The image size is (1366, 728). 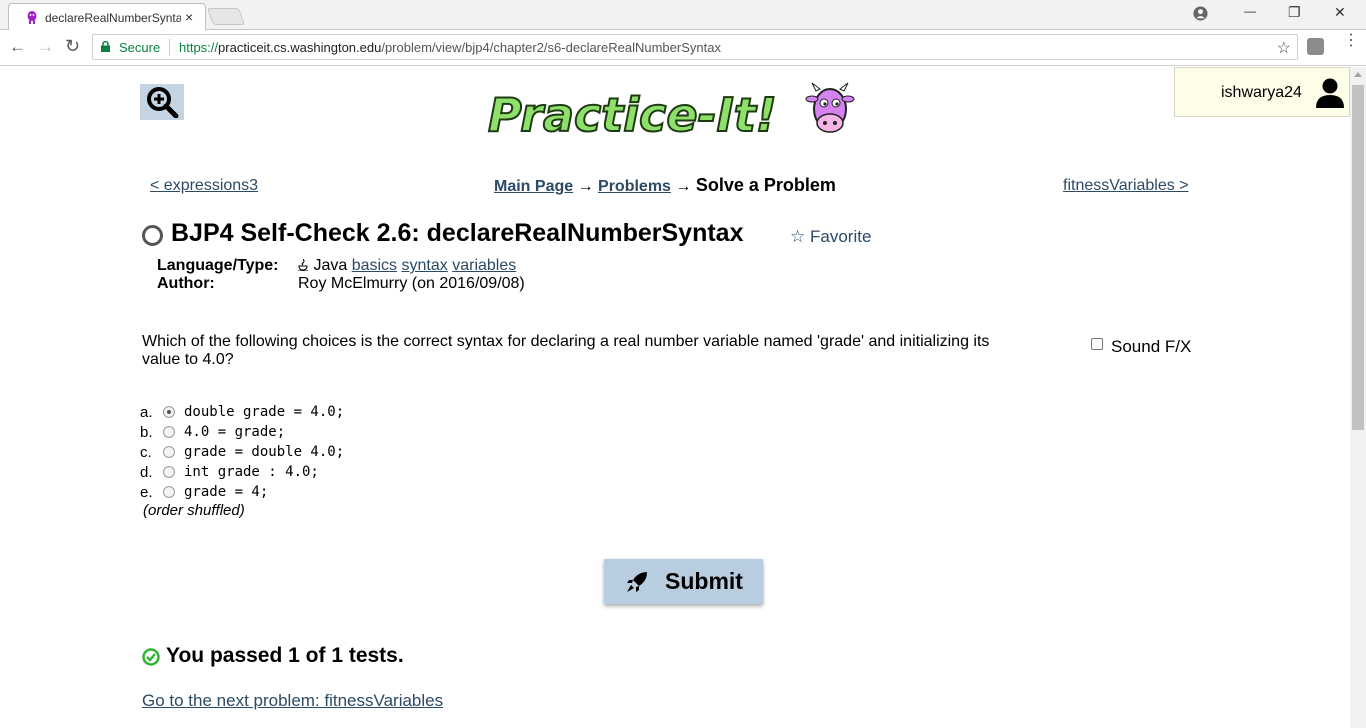 I want to click on scrollbar-thumb, so click(x=1358, y=257).